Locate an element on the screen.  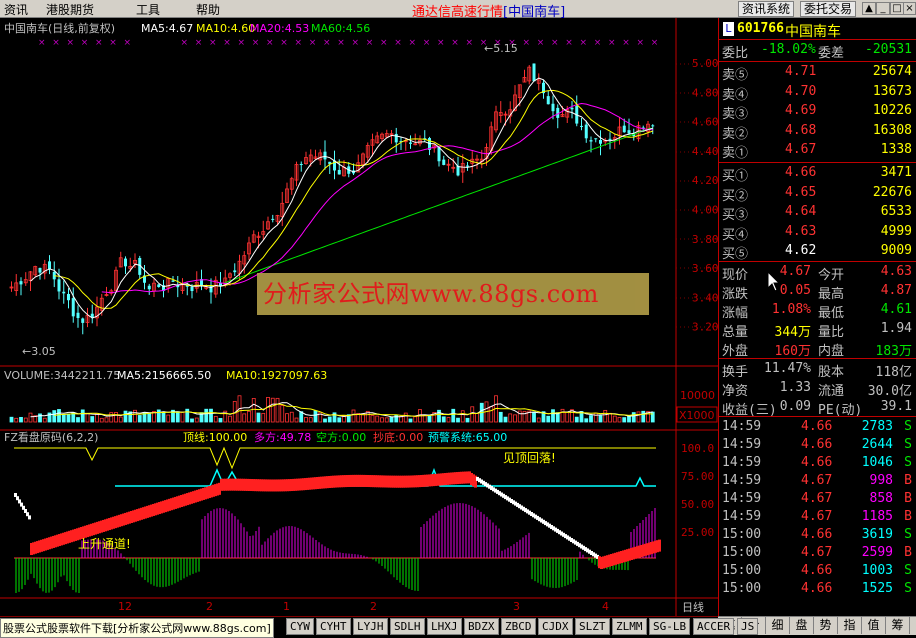
volume-ma10: MA10:1927097.63 is located at coordinates (276, 375).